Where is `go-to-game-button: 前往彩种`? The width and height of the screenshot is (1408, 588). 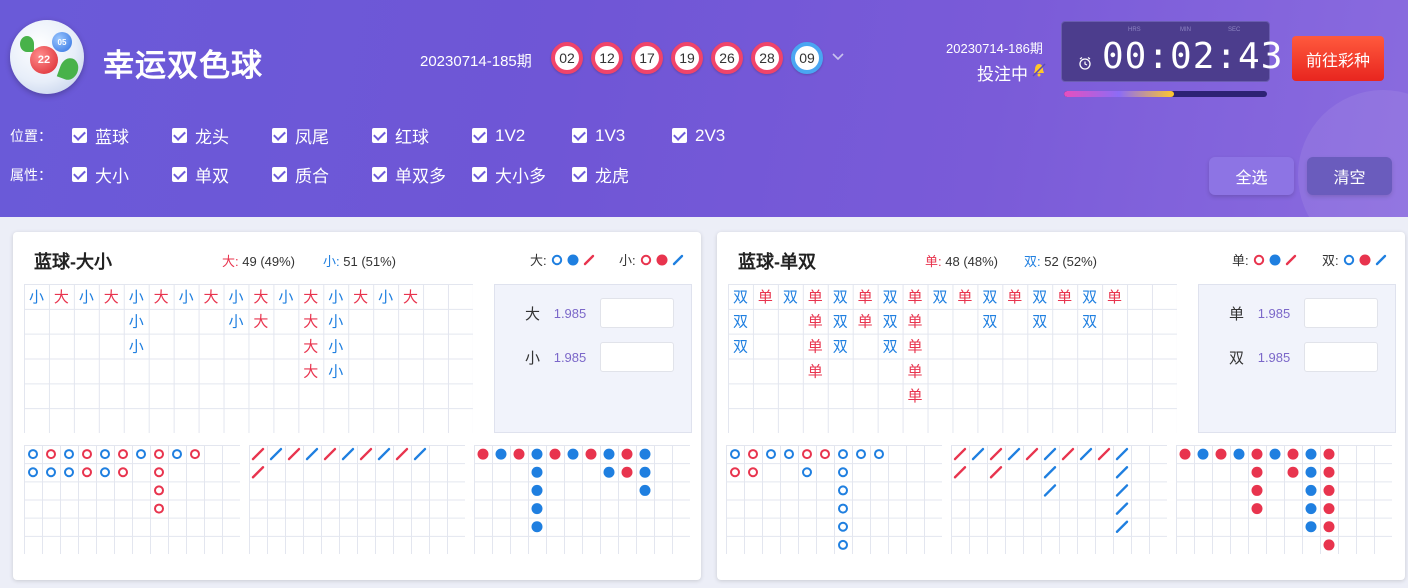
go-to-game-button: 前往彩种 is located at coordinates (1338, 58).